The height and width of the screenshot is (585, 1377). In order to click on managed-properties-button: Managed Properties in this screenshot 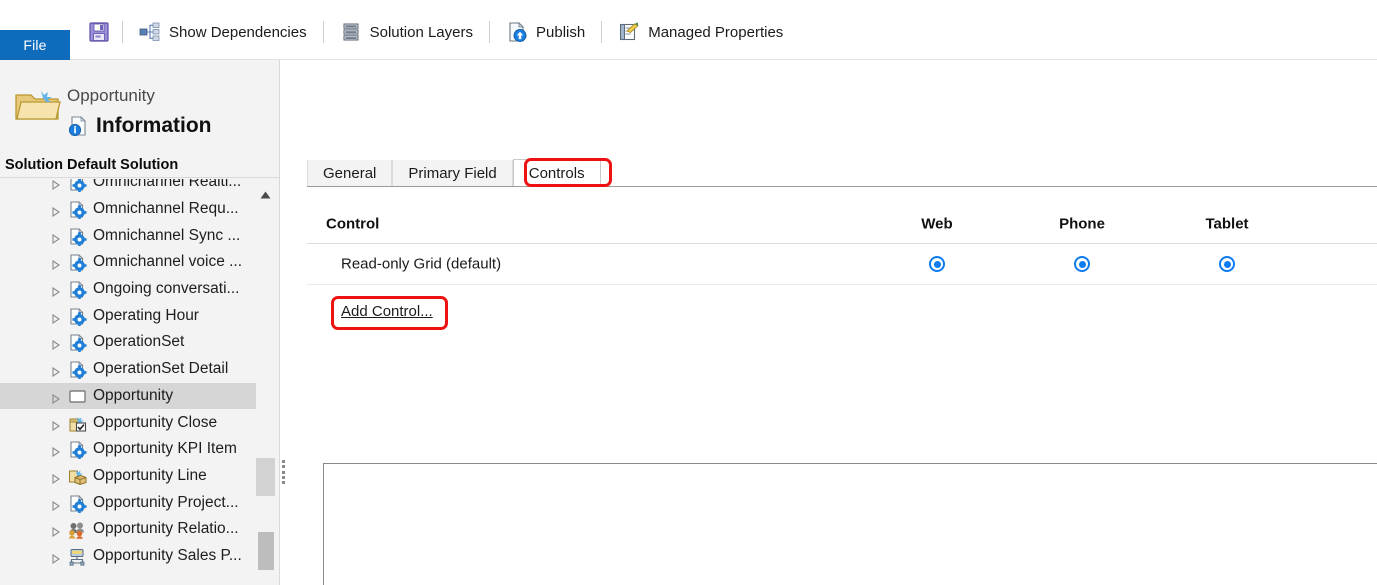, I will do `click(700, 32)`.